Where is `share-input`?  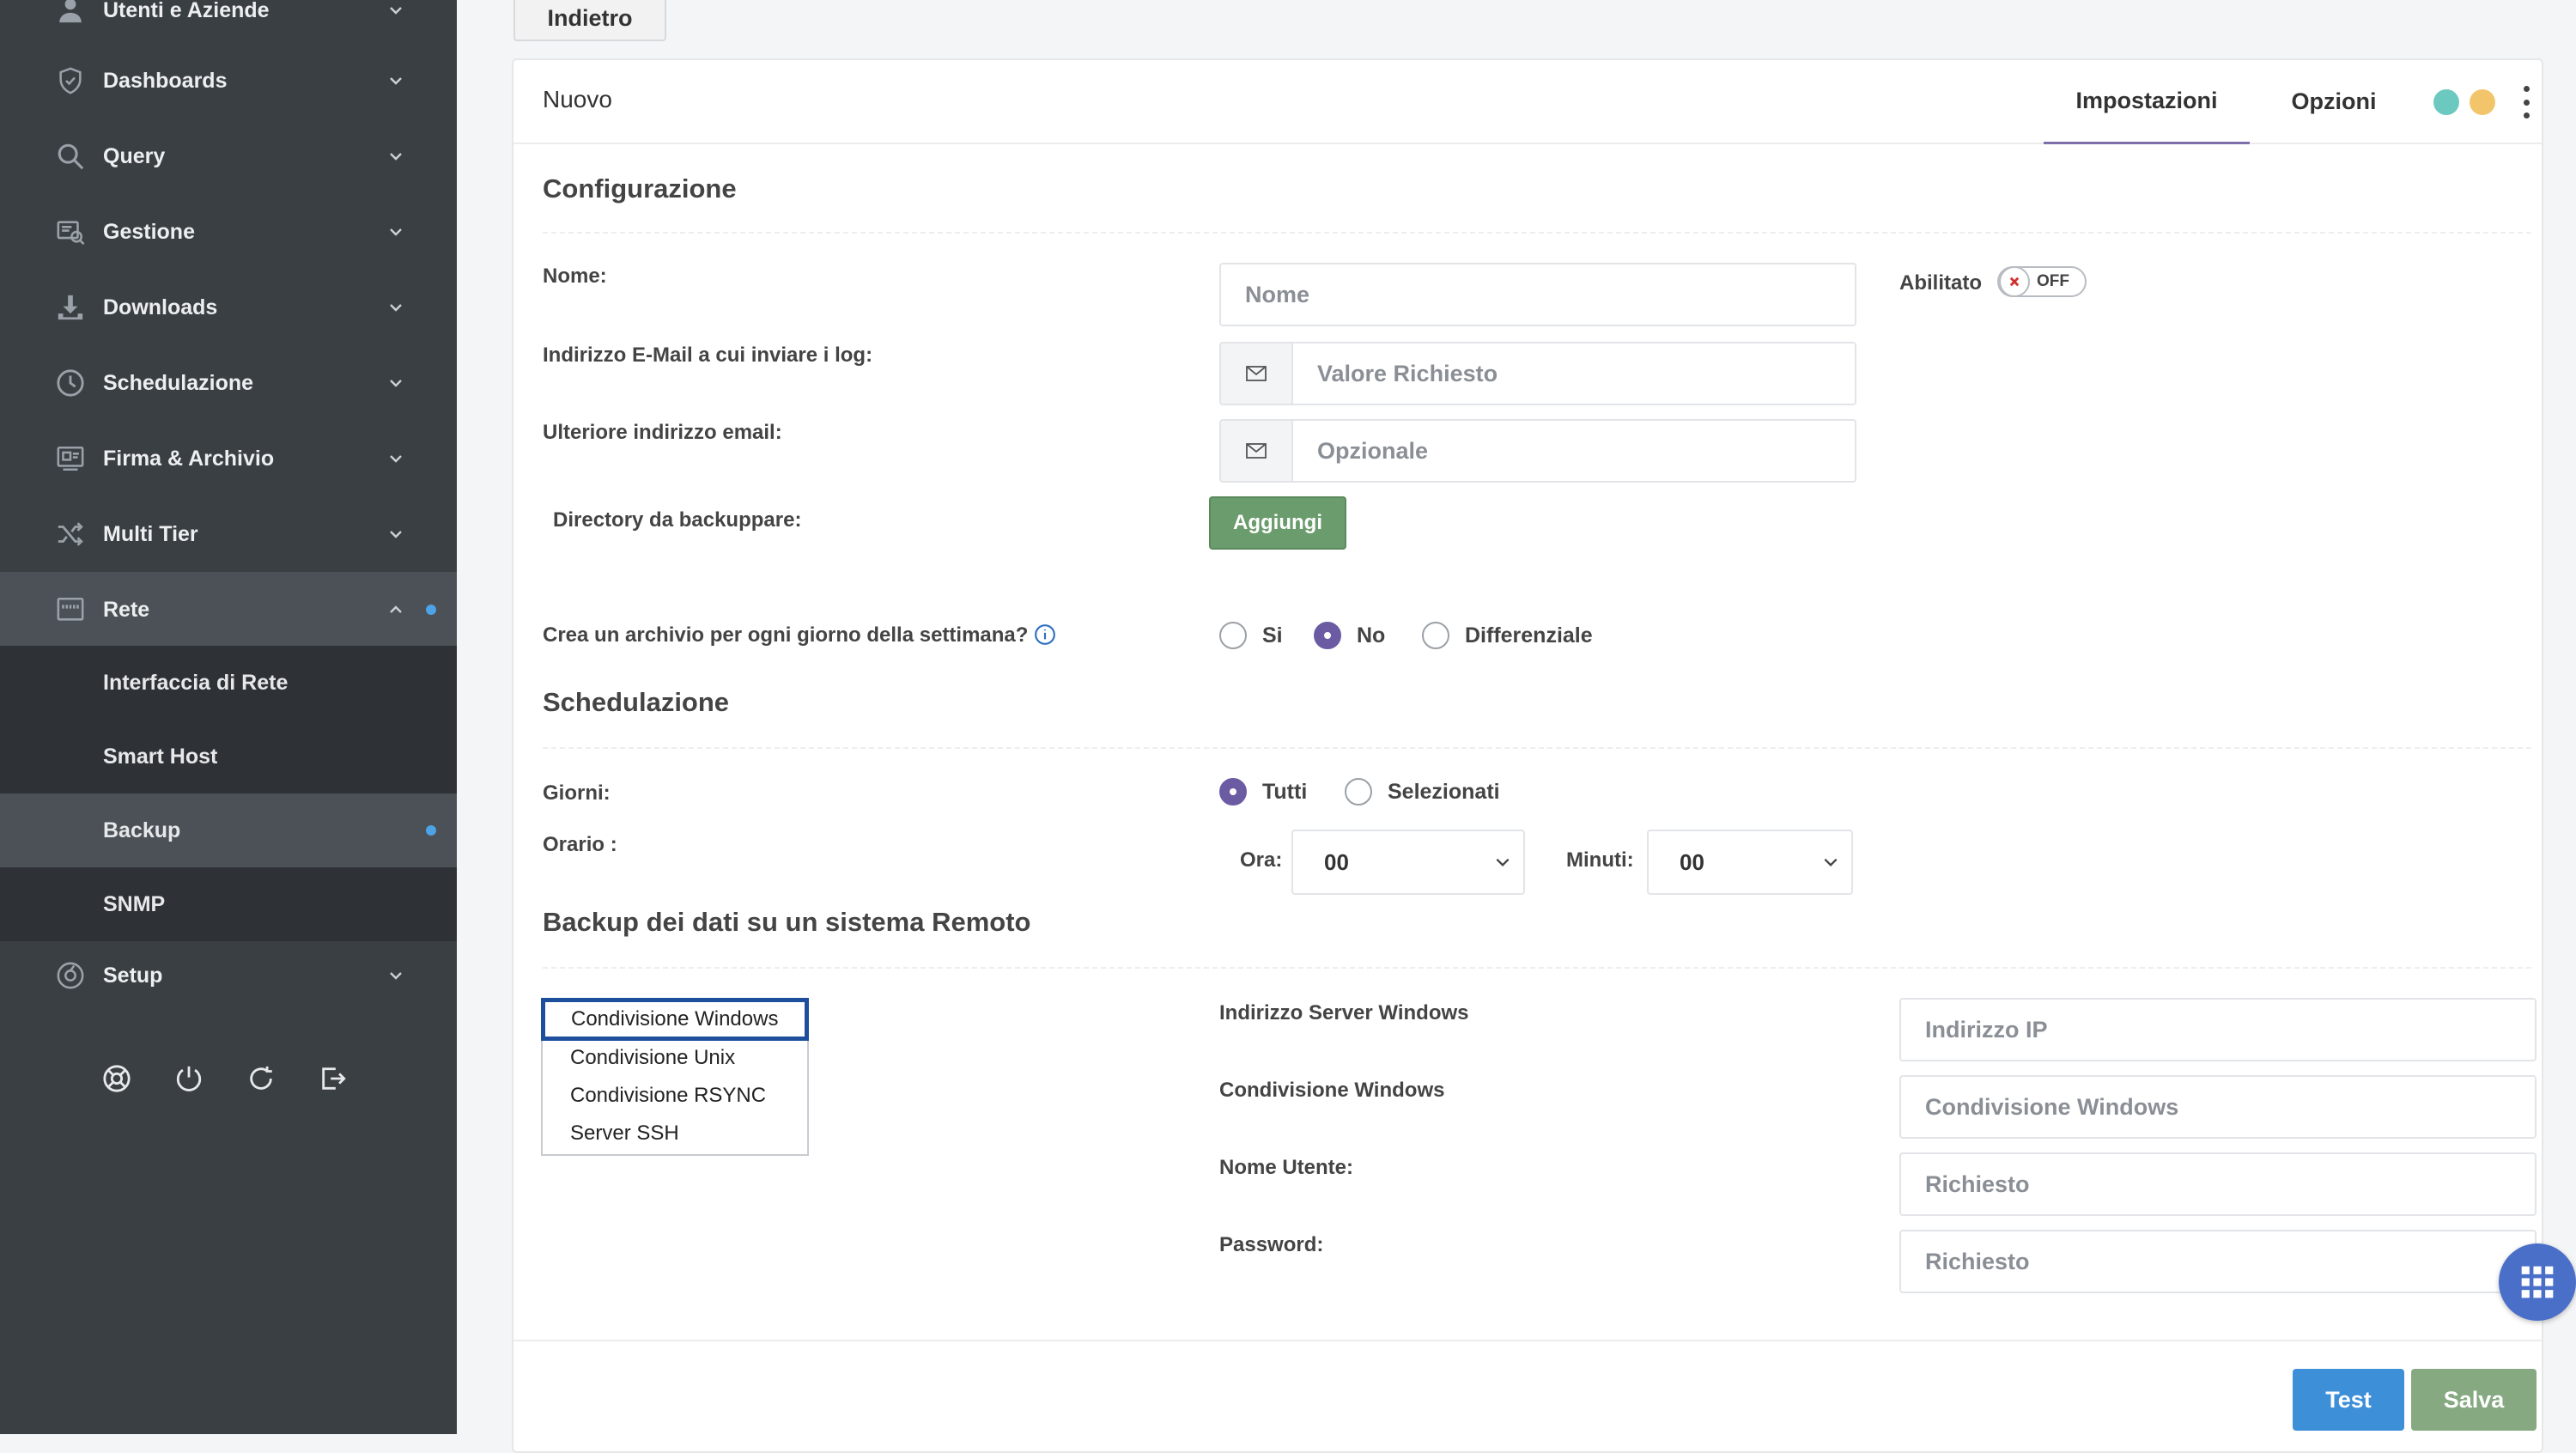 share-input is located at coordinates (2218, 1107).